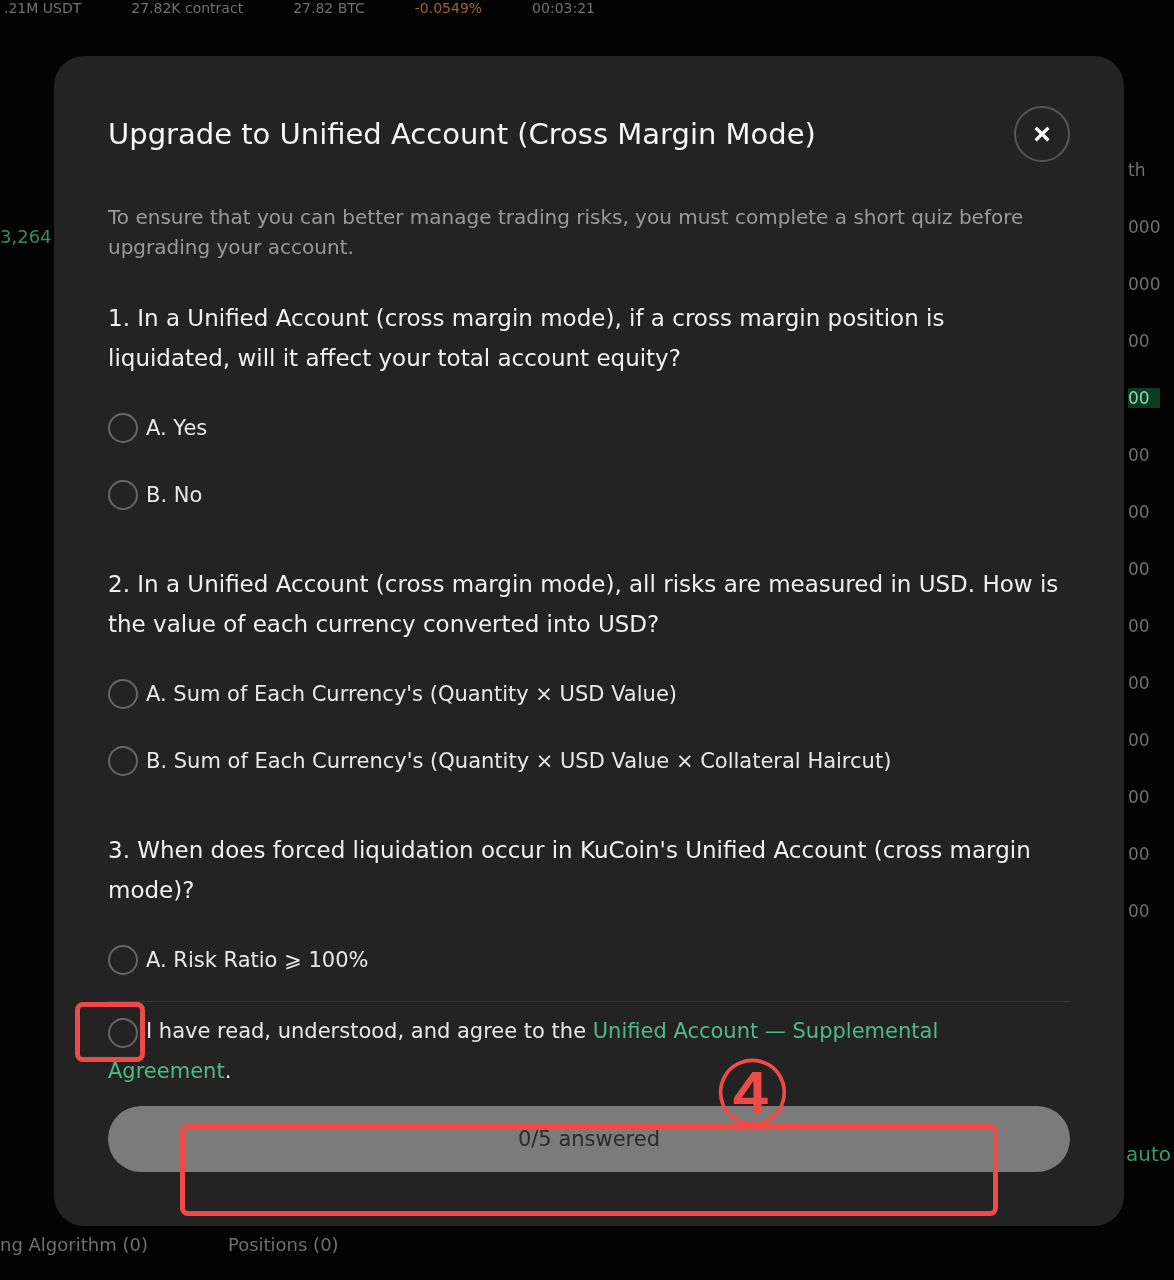 This screenshot has width=1174, height=1280. What do you see at coordinates (1137, 170) in the screenshot?
I see `order-book-price: th` at bounding box center [1137, 170].